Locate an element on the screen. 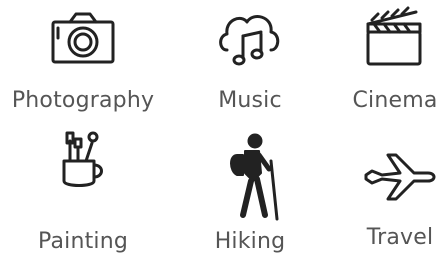 The height and width of the screenshot is (254, 443). camera-icon is located at coordinates (83, 38).